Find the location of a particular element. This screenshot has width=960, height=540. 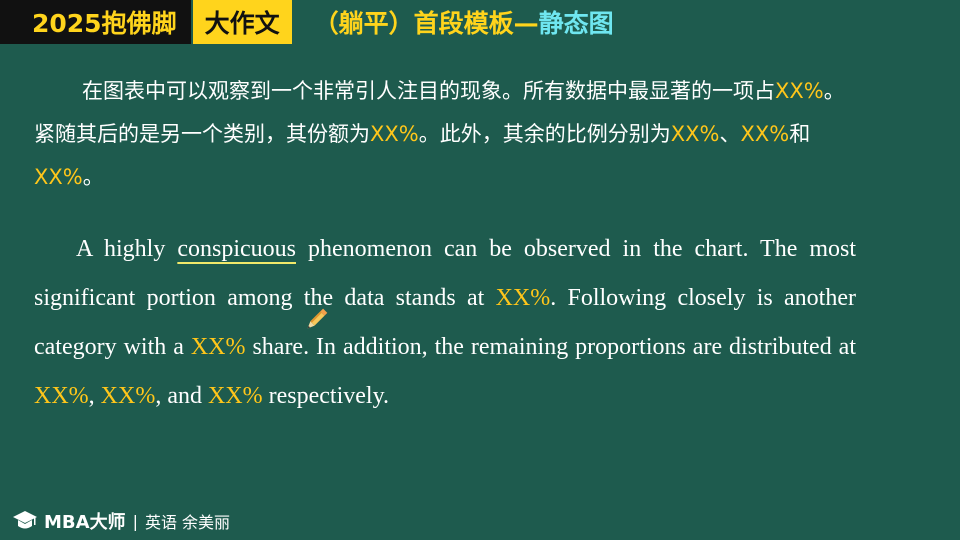

slide-title: （躺平）首段模板— is located at coordinates (426, 23).